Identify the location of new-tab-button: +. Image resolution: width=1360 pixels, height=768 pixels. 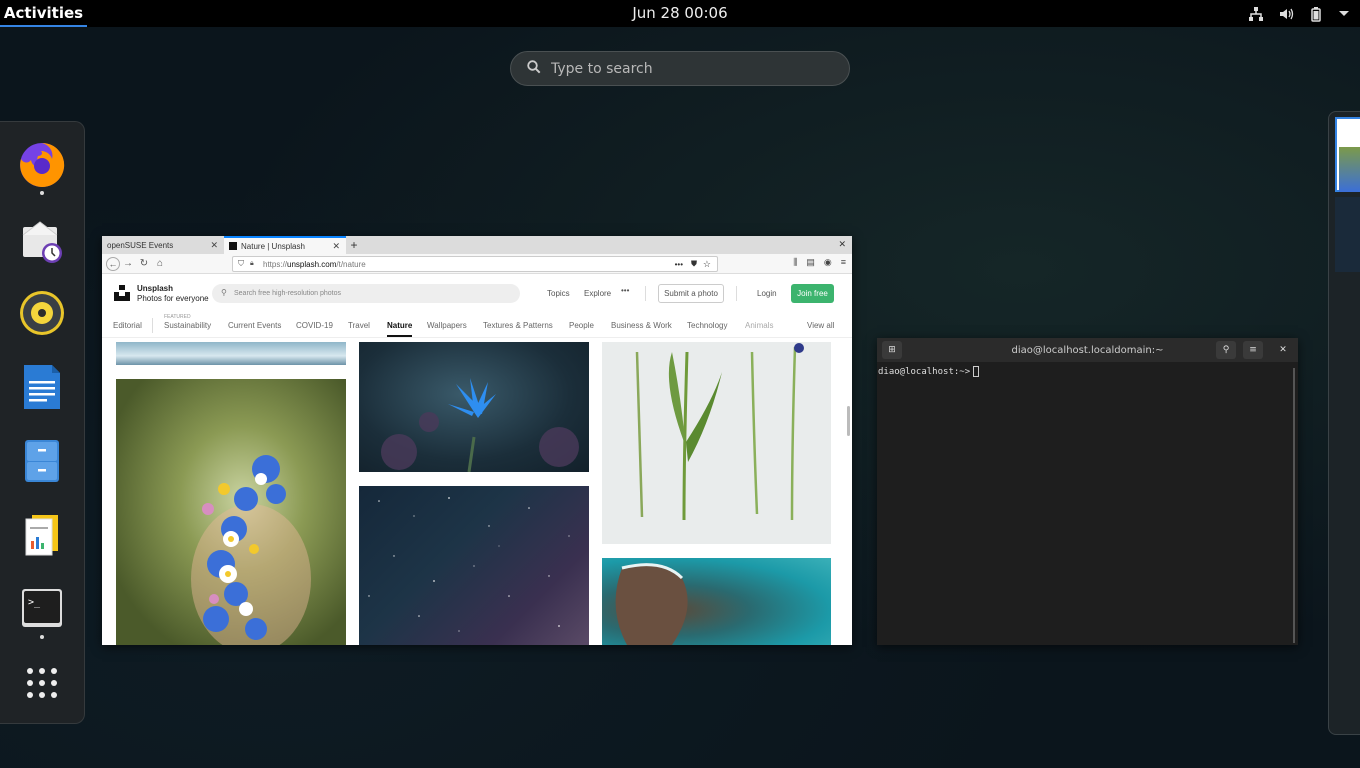
(354, 245).